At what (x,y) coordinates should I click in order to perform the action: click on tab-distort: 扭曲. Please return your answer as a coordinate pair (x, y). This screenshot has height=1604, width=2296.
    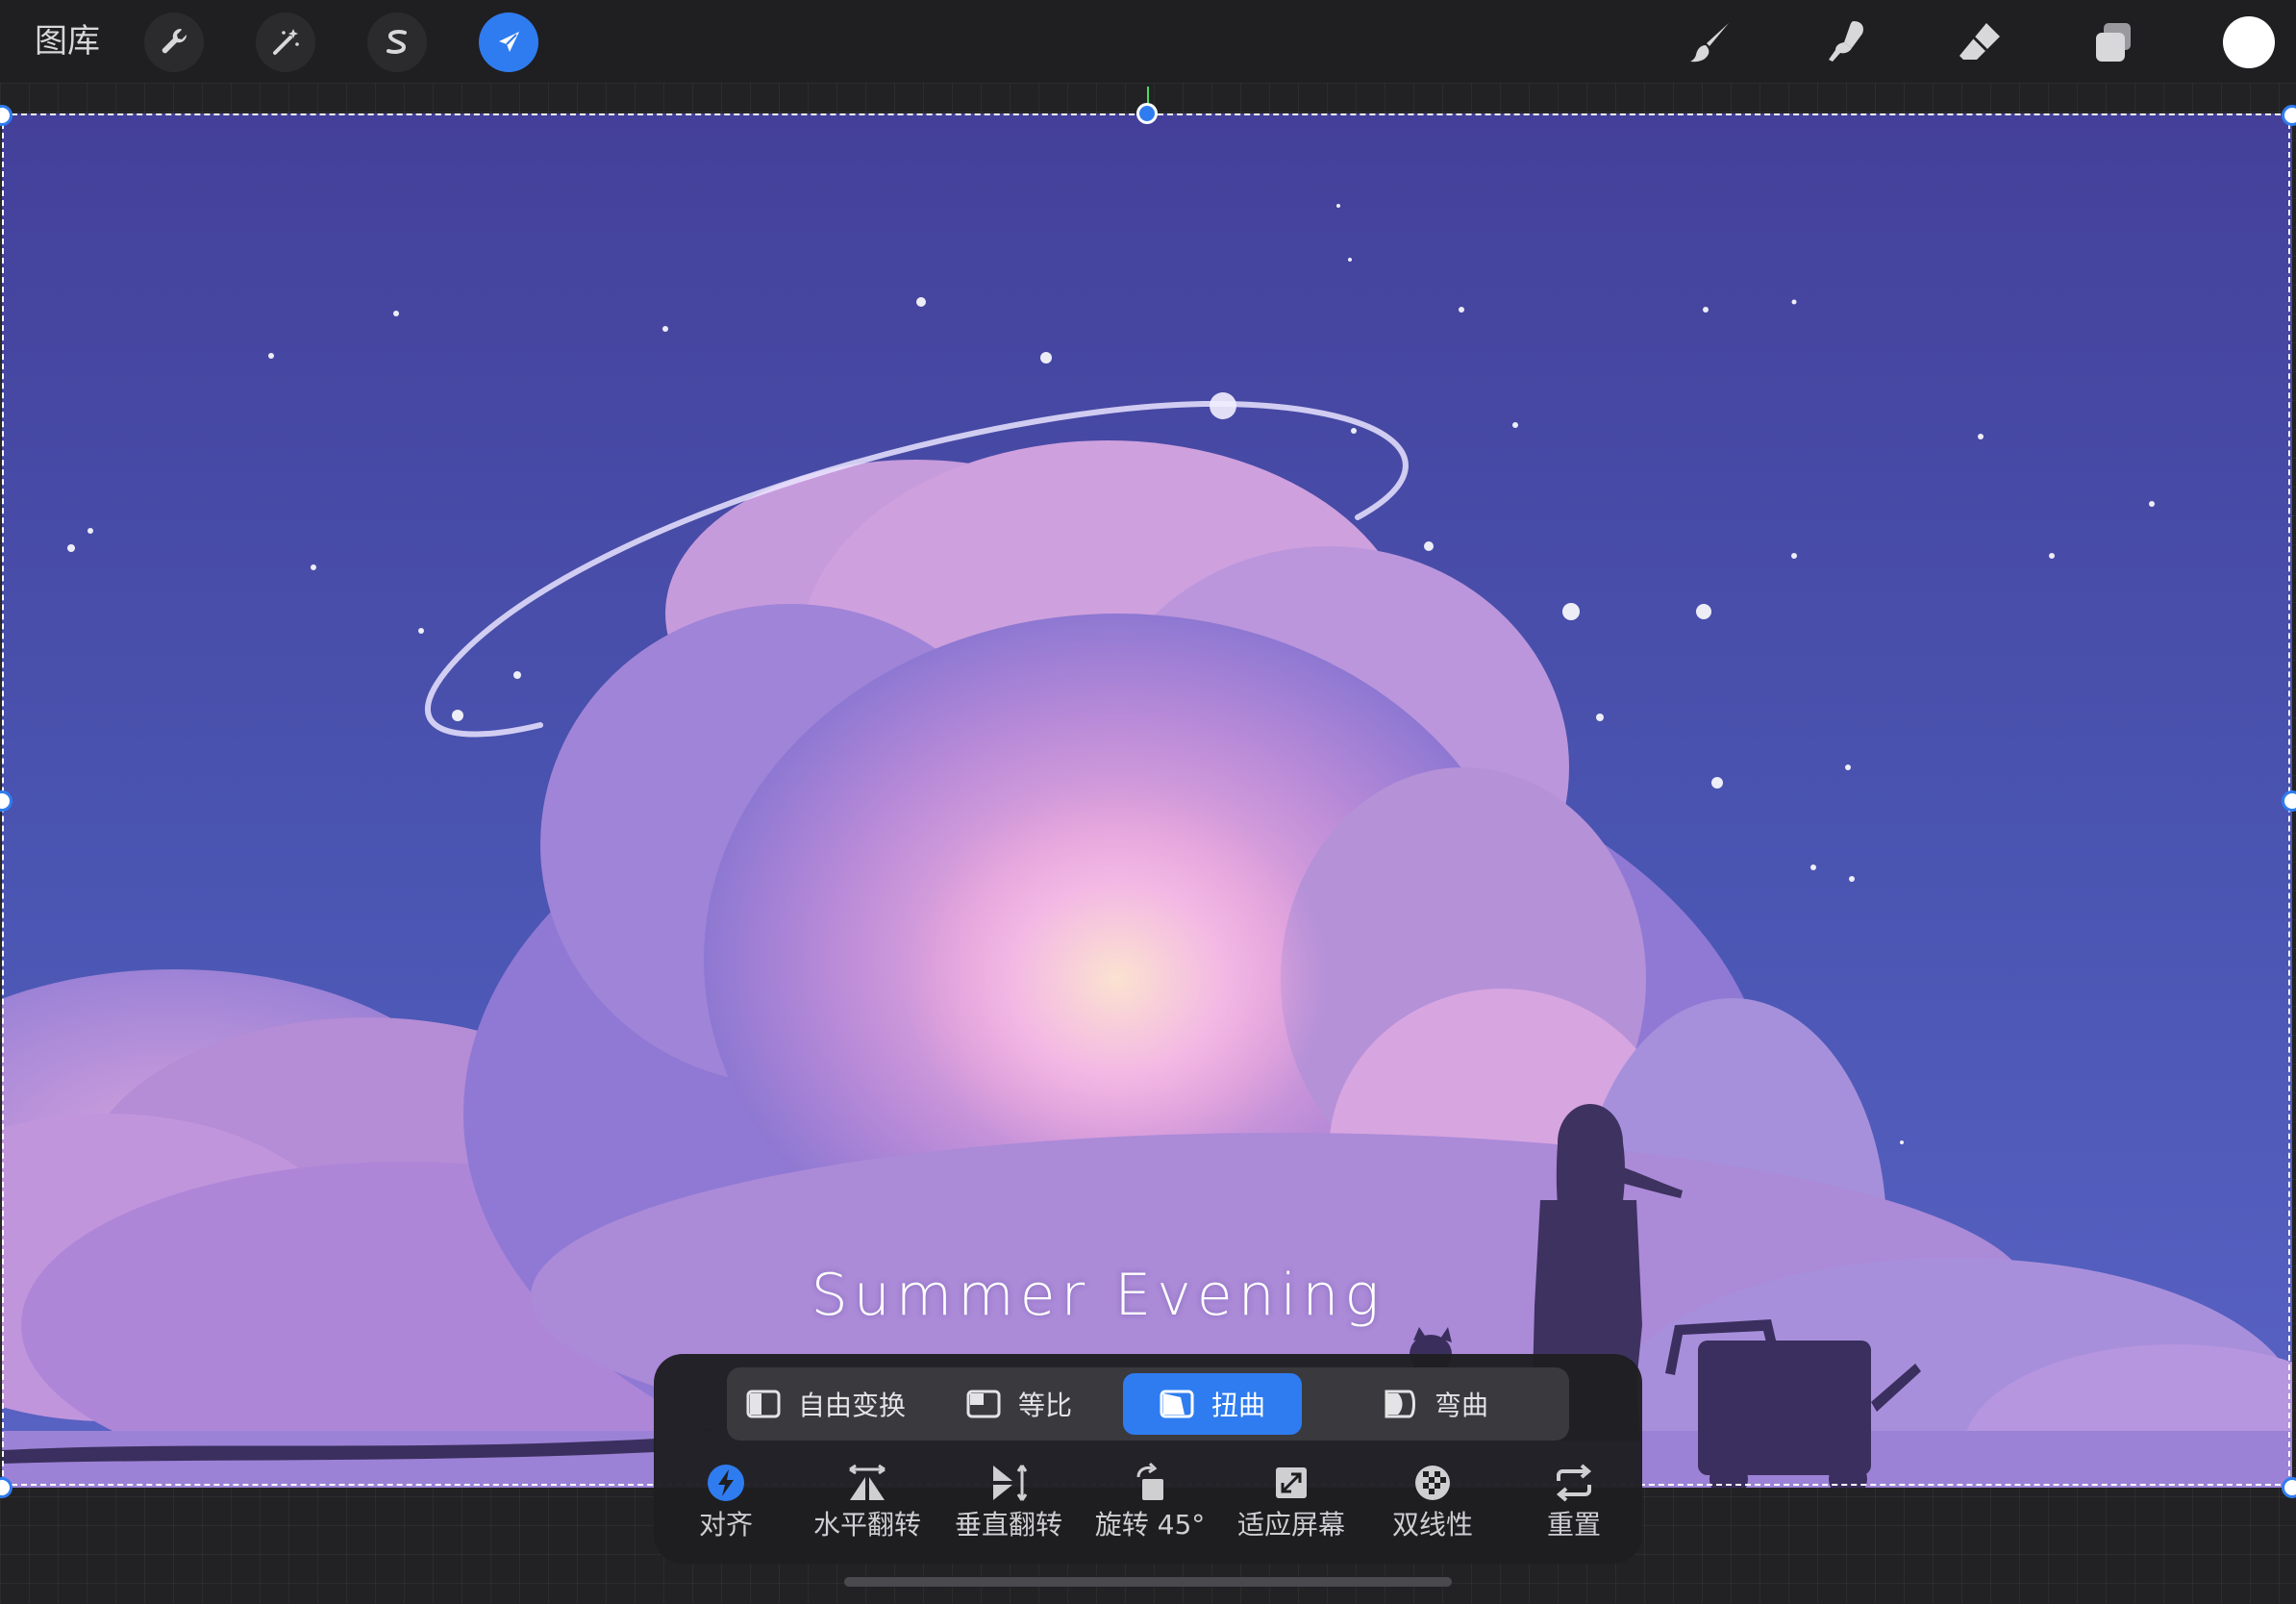
    Looking at the image, I should click on (1212, 1404).